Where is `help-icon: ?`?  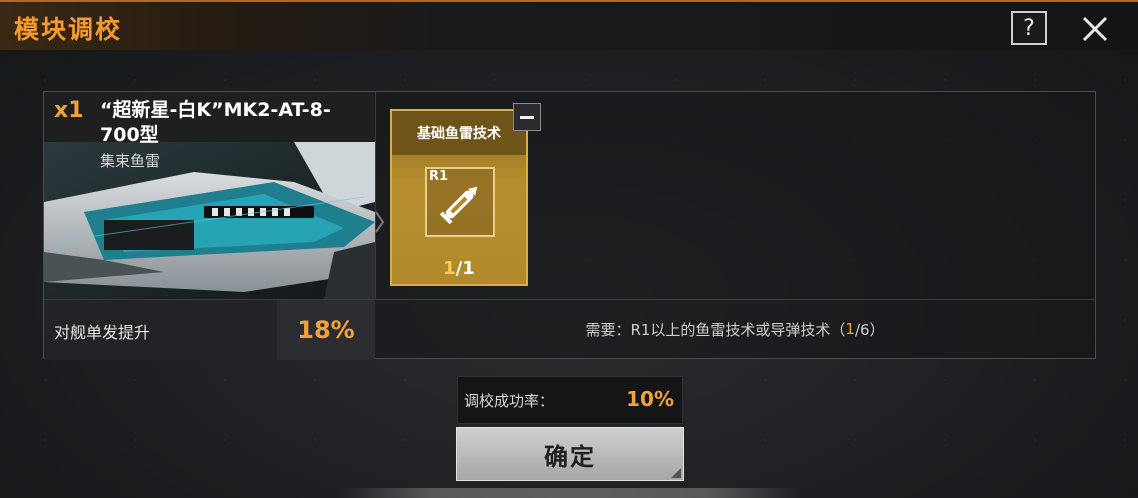
help-icon: ? is located at coordinates (1029, 28).